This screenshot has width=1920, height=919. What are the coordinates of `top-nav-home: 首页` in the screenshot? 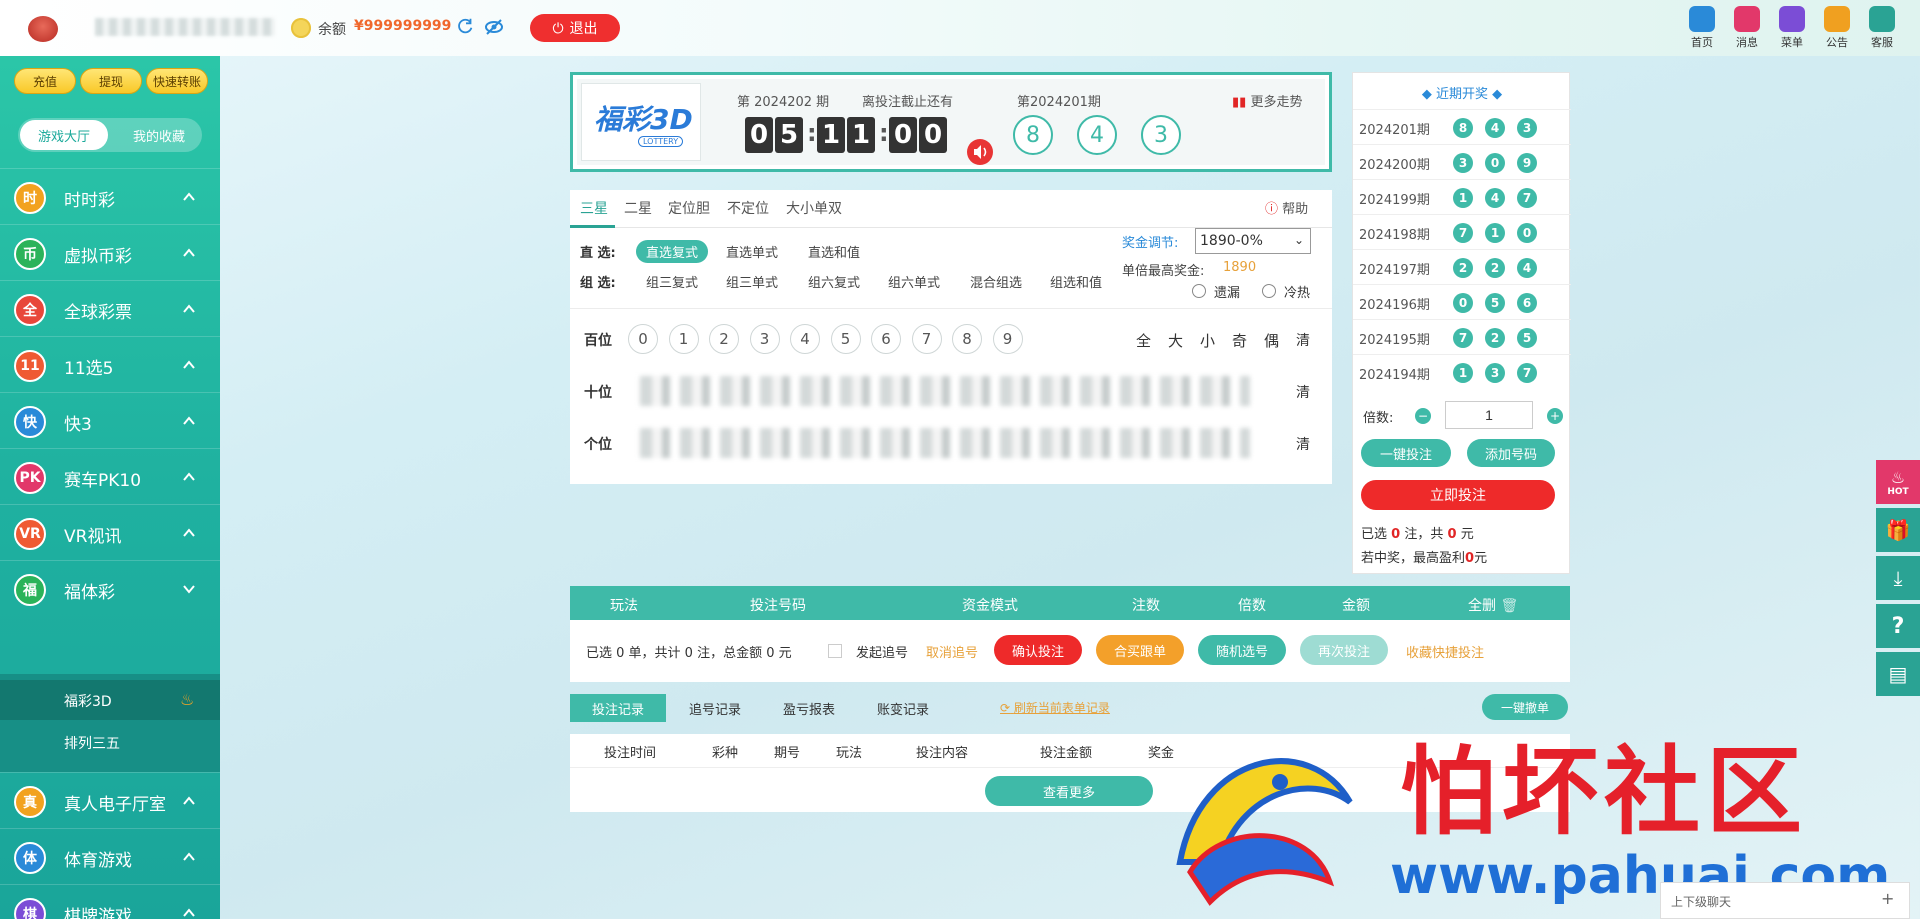 It's located at (1702, 28).